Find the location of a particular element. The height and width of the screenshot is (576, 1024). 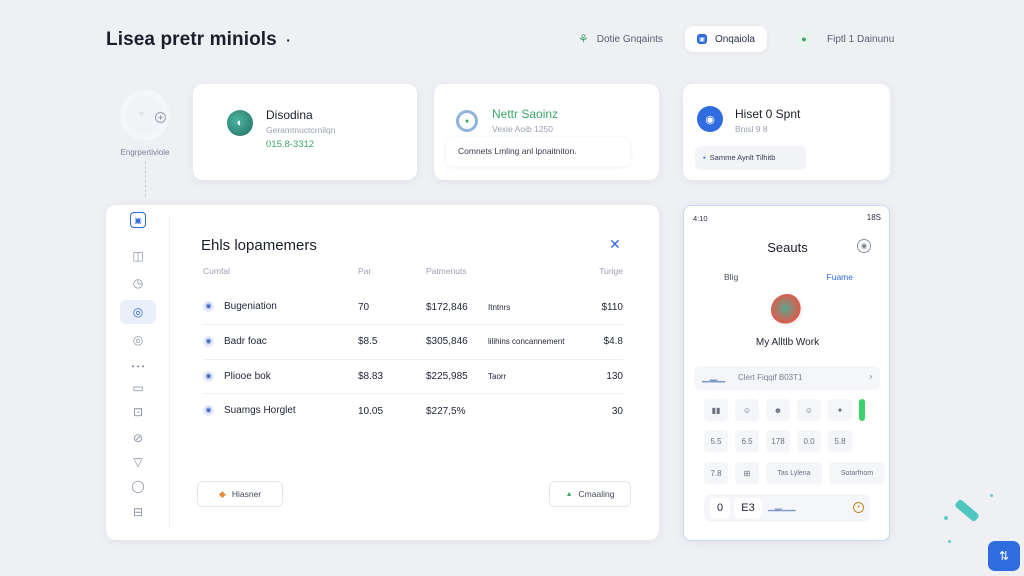

chat-icon: ▭ is located at coordinates (138, 388).